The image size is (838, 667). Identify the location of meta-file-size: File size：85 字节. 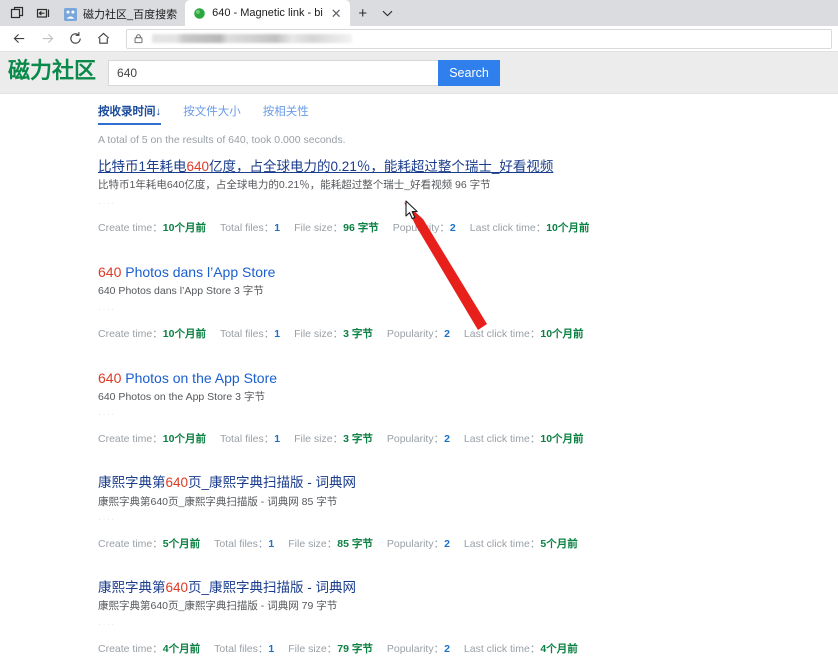
(330, 543).